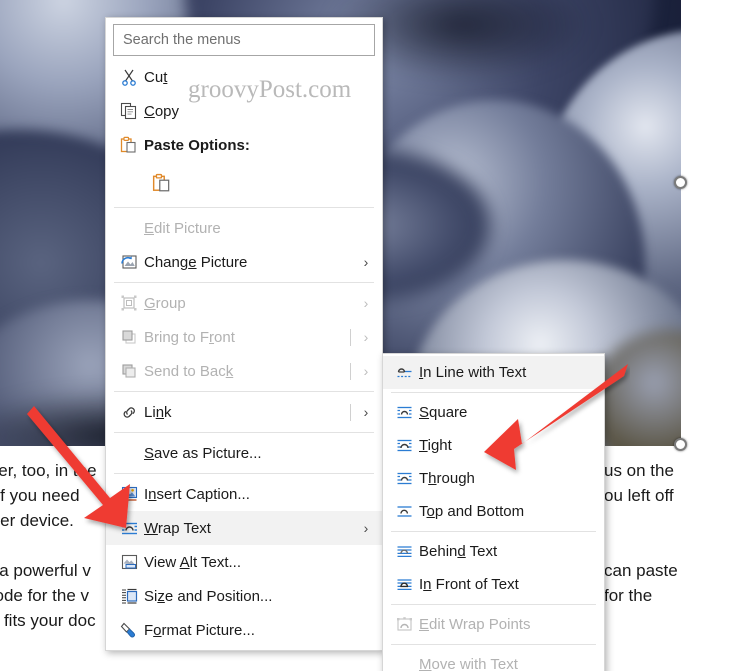  I want to click on menu-item-label: Link, so click(158, 412).